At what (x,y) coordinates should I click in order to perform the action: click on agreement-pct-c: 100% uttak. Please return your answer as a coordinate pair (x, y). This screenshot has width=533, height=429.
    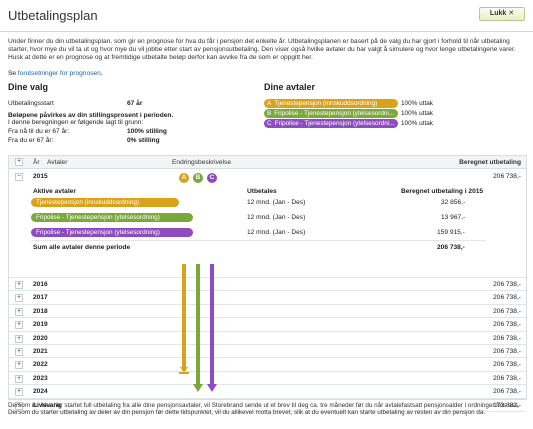
    Looking at the image, I should click on (417, 123).